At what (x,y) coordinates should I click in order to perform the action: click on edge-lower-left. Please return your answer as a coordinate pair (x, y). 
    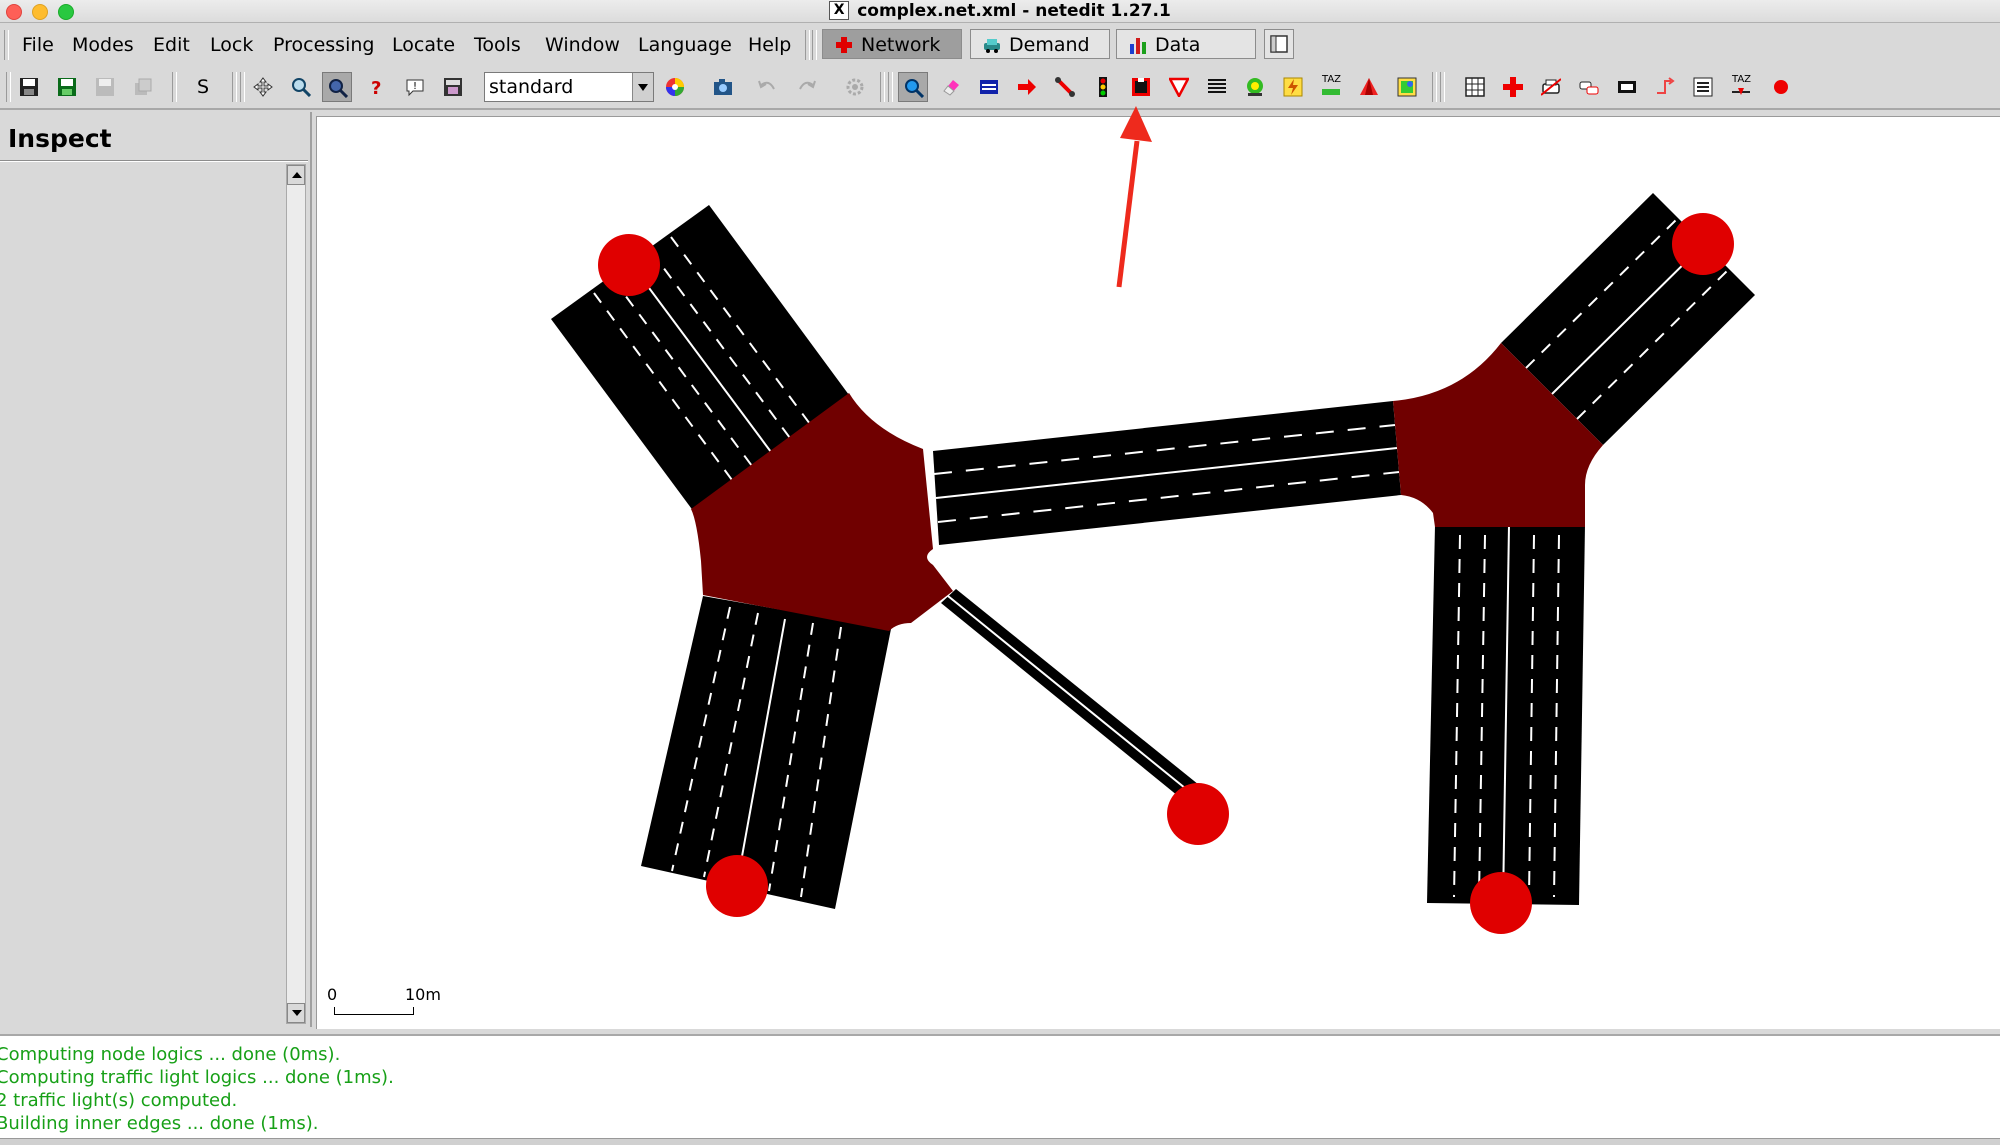
    Looking at the image, I should click on (766, 752).